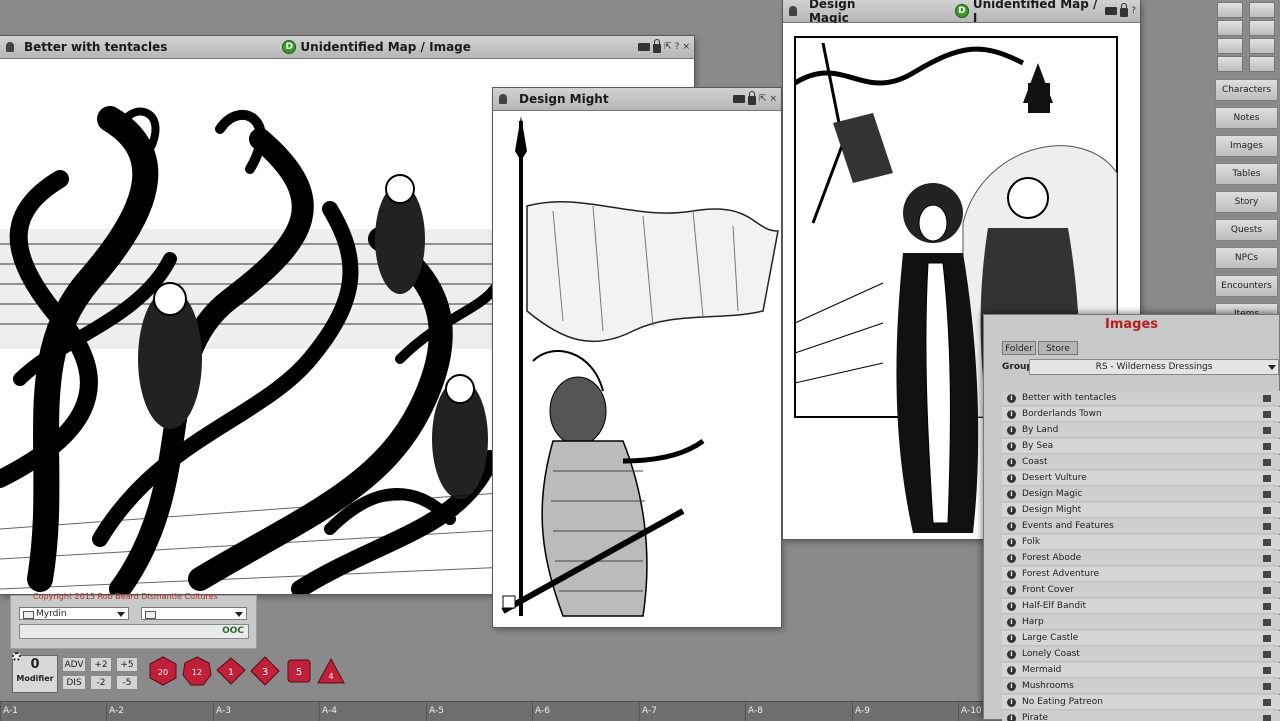 Image resolution: width=1280 pixels, height=721 pixels. What do you see at coordinates (1246, 258) in the screenshot?
I see `sidebar-npcs: NPCs` at bounding box center [1246, 258].